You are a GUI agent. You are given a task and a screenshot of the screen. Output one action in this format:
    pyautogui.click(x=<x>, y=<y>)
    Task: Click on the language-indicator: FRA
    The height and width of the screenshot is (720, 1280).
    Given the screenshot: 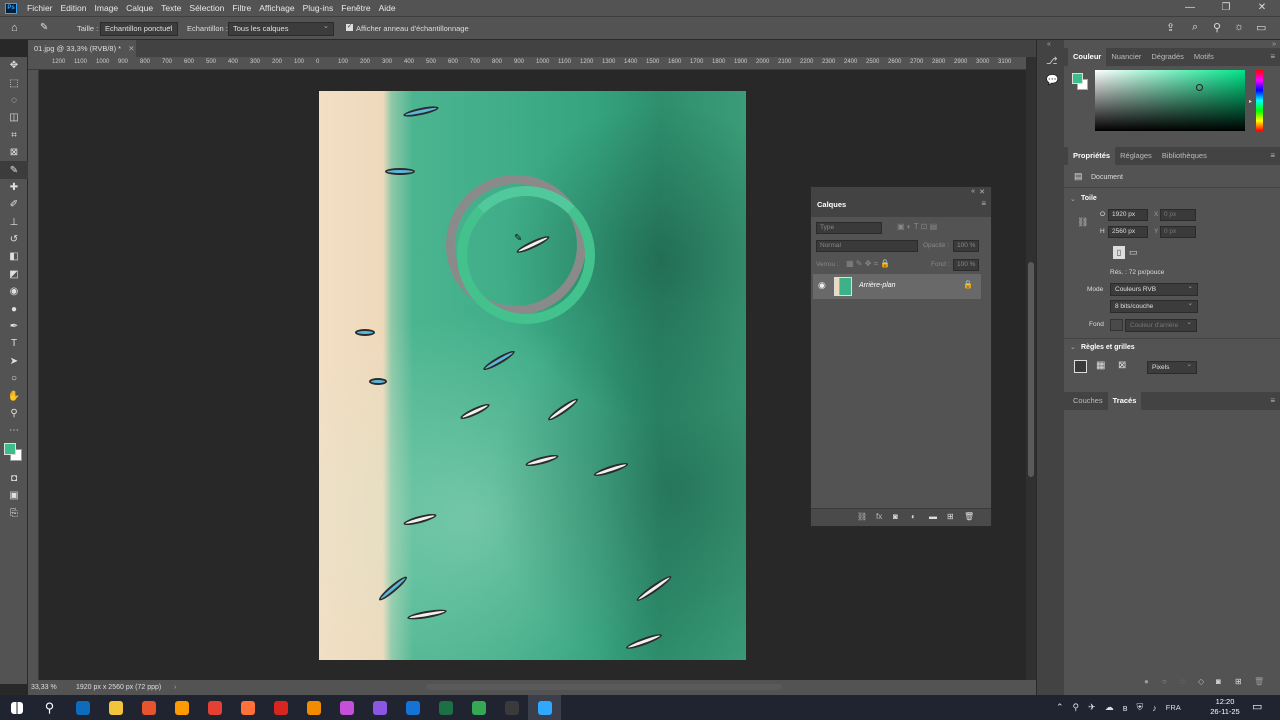 What is the action you would take?
    pyautogui.click(x=1173, y=707)
    